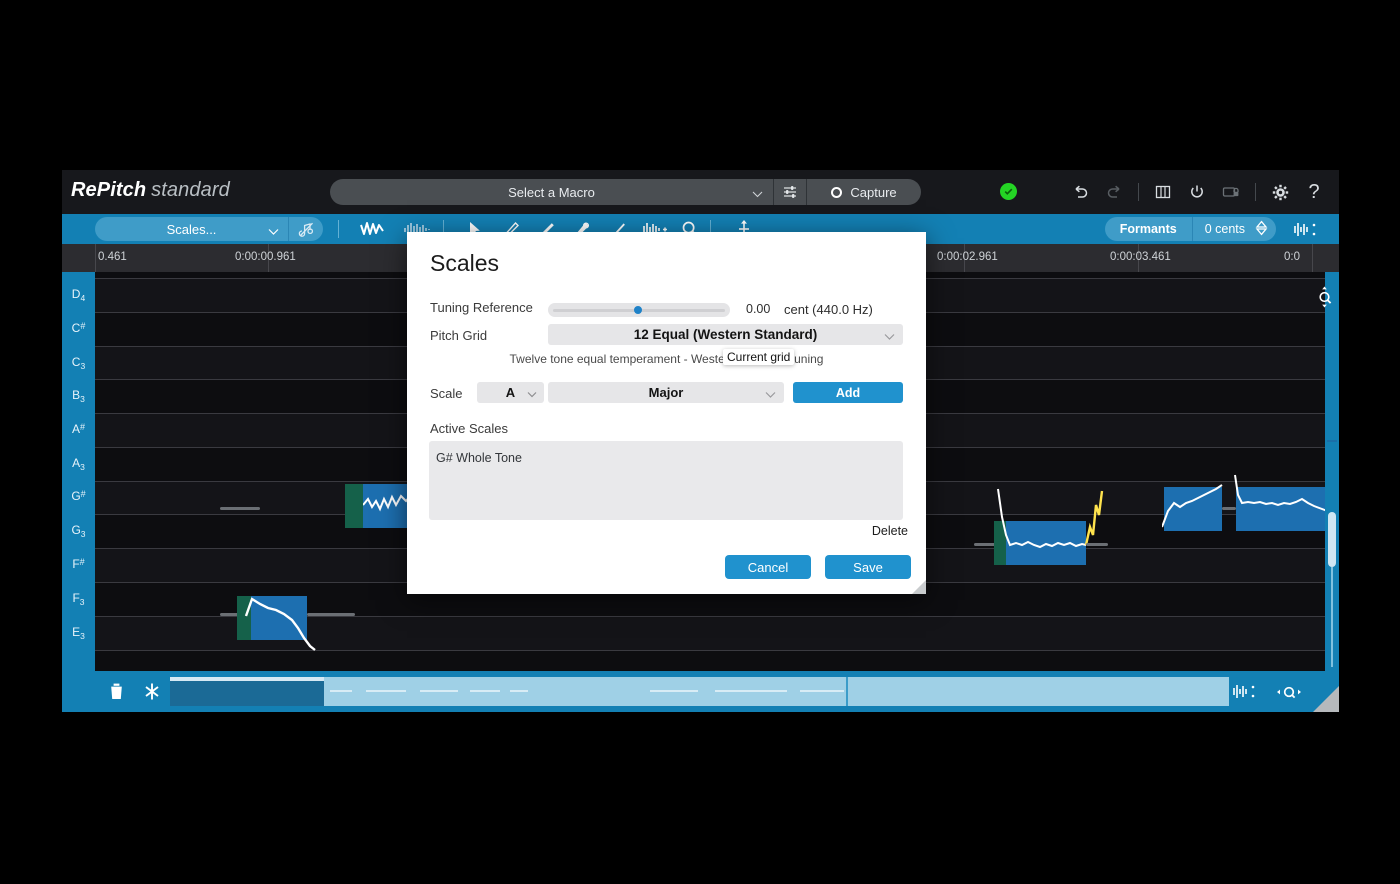 The image size is (1400, 884). What do you see at coordinates (1231, 192) in the screenshot?
I see `license-icon` at bounding box center [1231, 192].